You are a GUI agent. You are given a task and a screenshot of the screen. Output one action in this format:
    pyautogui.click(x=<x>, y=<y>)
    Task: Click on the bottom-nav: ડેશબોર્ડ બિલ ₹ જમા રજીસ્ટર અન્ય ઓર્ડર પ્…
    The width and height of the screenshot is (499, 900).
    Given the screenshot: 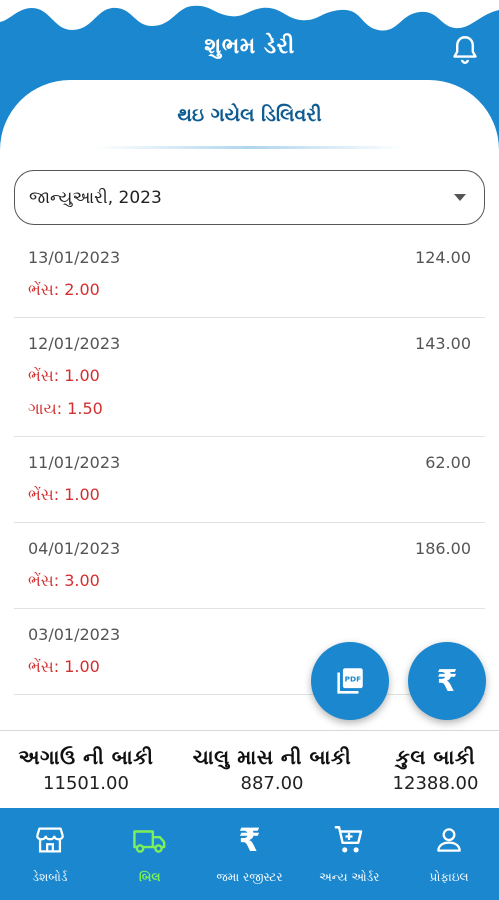 What is the action you would take?
    pyautogui.click(x=249, y=854)
    